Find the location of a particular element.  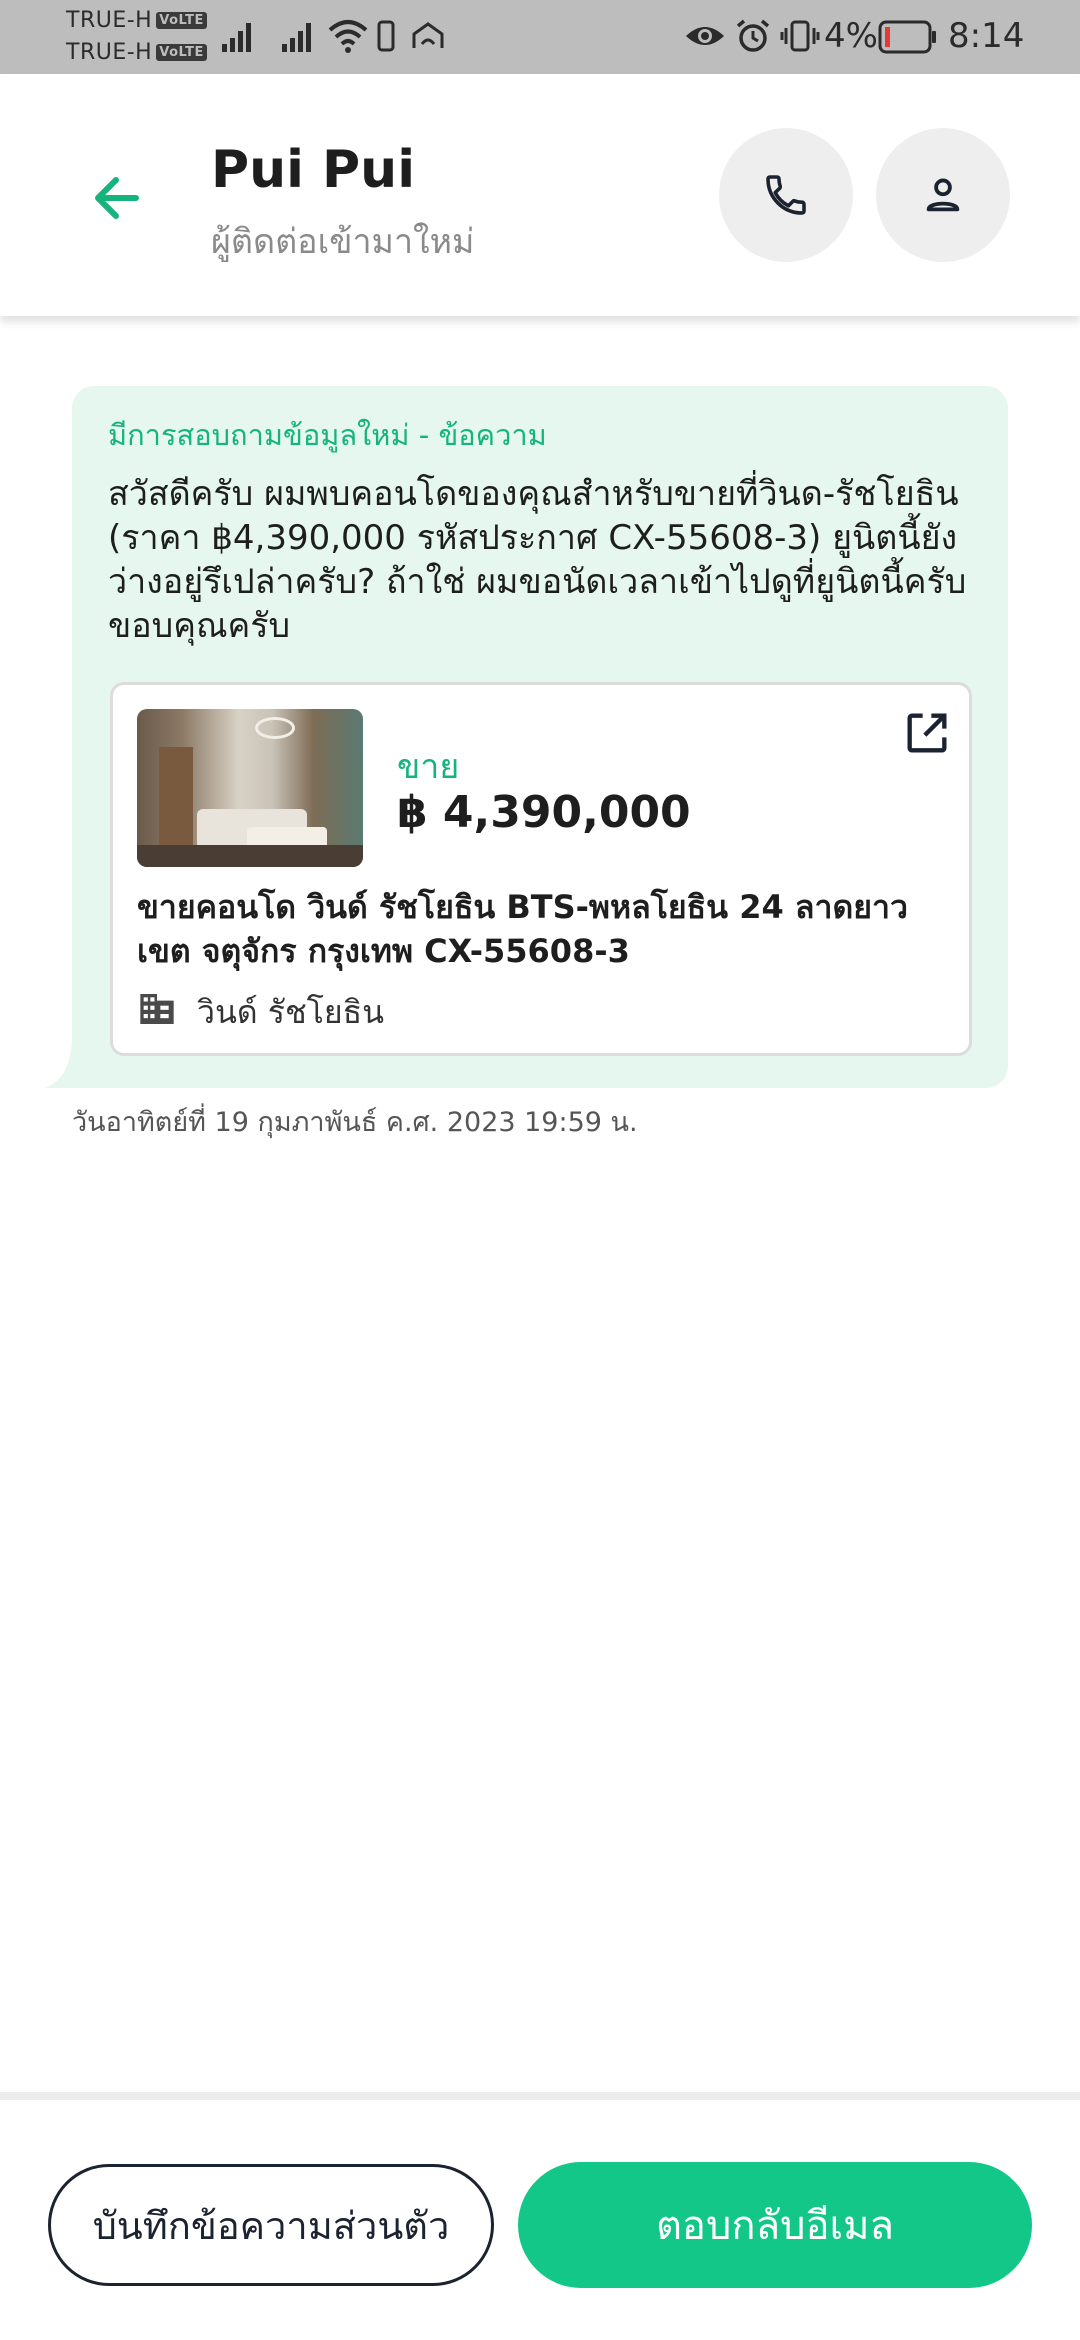

carrier-1-label: TRUE-H is located at coordinates (109, 20).